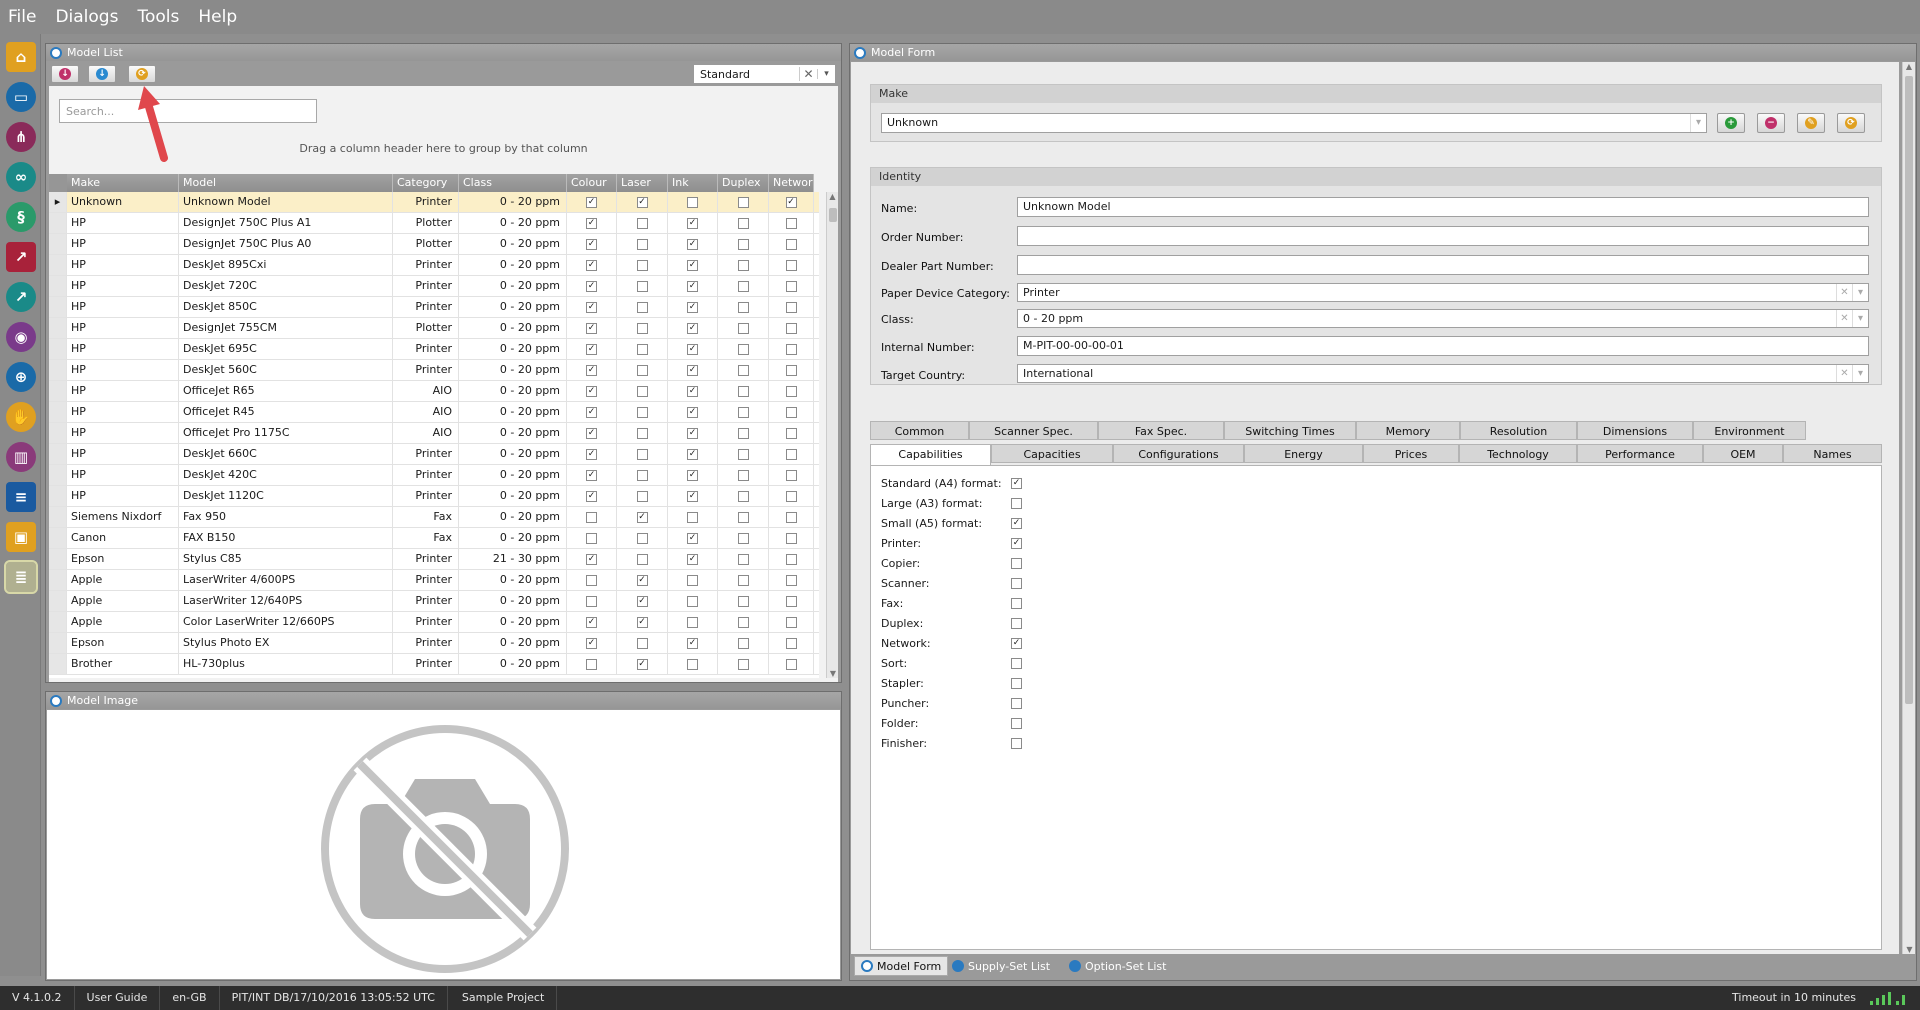 Image resolution: width=1920 pixels, height=1010 pixels. I want to click on order-number-field, so click(1443, 236).